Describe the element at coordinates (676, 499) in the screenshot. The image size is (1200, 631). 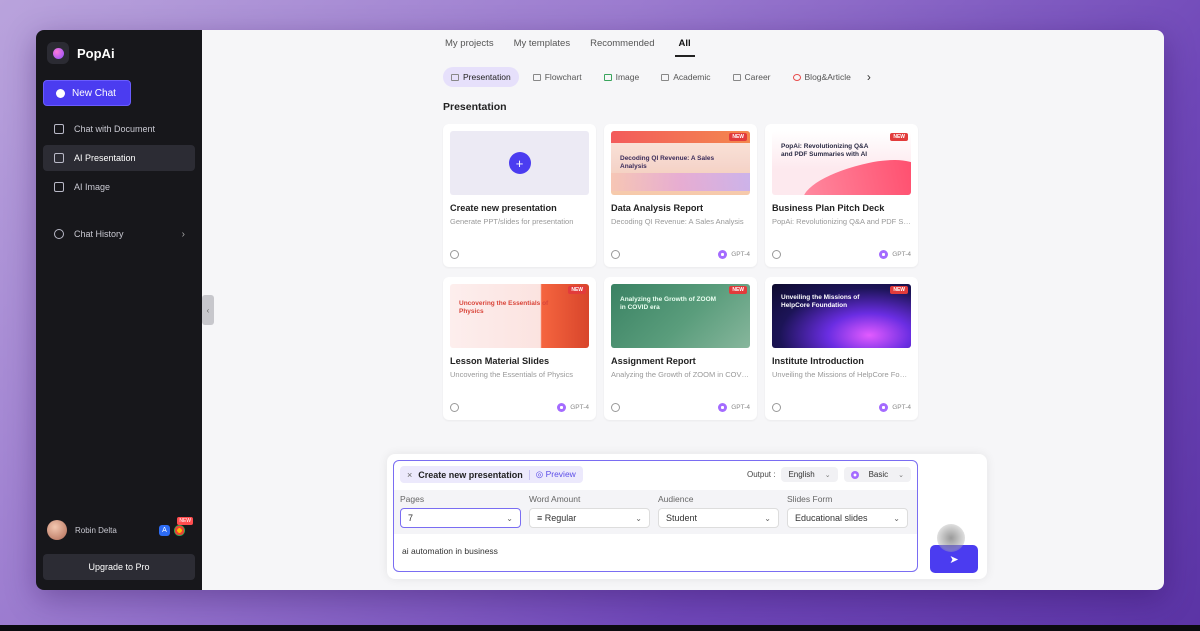
I see `audience-label: Audience` at that location.